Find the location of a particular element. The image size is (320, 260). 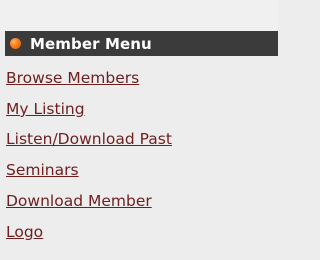

seminars-link: Seminars is located at coordinates (42, 170).